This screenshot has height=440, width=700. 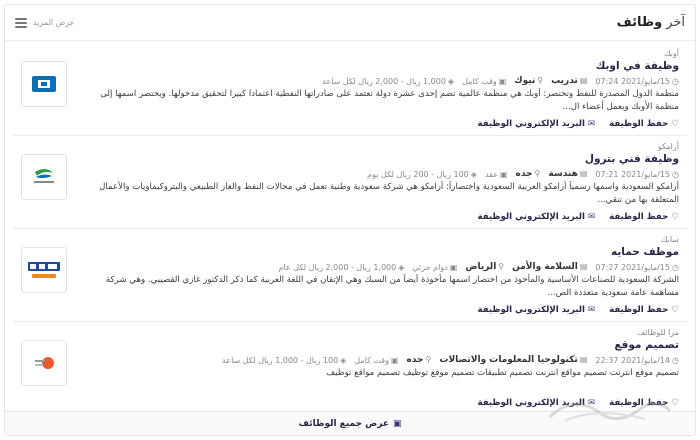 I want to click on company-name: أرامكو, so click(x=668, y=146).